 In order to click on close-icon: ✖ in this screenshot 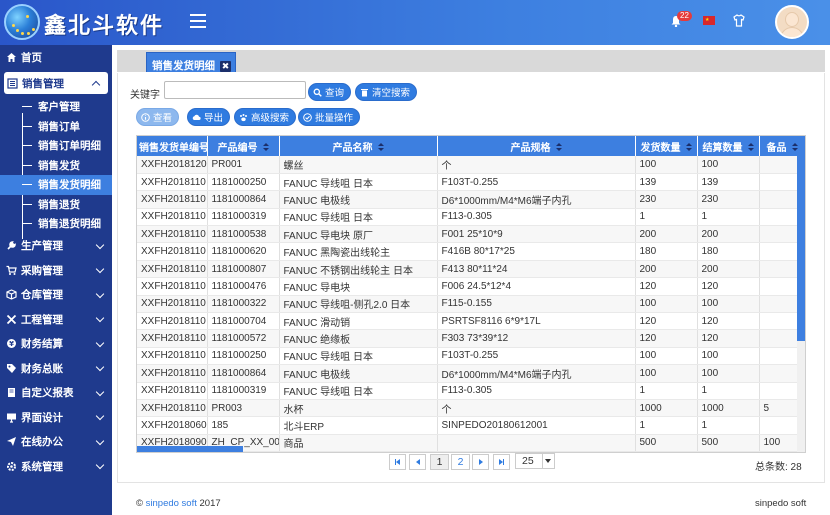, I will do `click(225, 66)`.